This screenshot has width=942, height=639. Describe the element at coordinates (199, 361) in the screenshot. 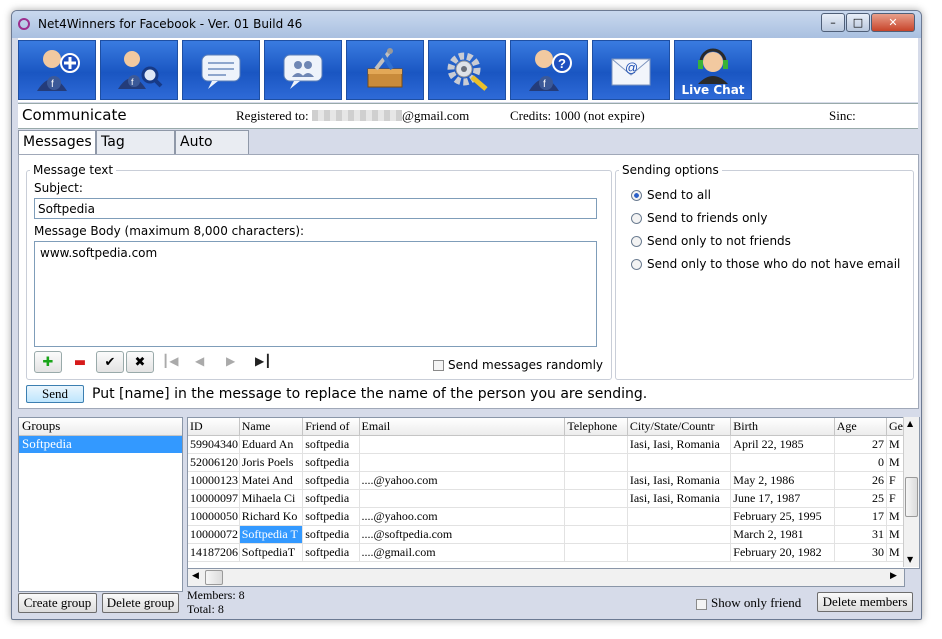

I see `prev-record-icon: ◀` at that location.